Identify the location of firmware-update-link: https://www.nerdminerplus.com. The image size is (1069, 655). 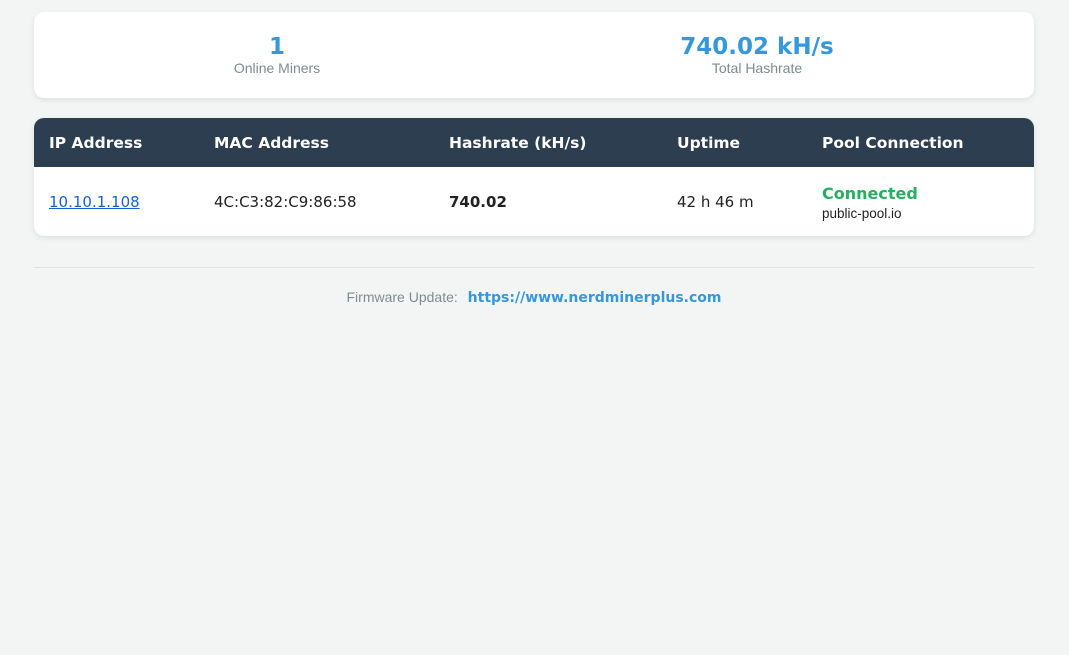
(595, 298).